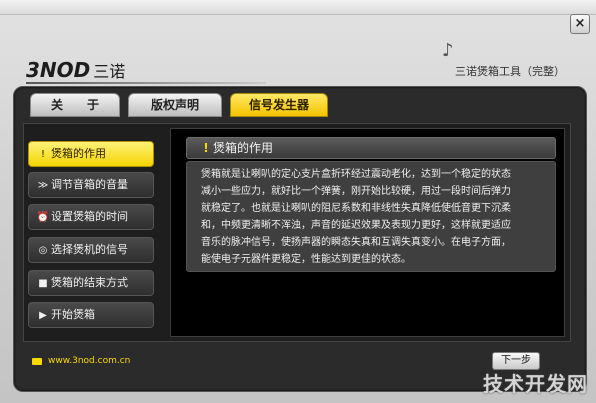 This screenshot has width=596, height=403. What do you see at coordinates (279, 105) in the screenshot?
I see `tab-signal-generator: 信号发生器` at bounding box center [279, 105].